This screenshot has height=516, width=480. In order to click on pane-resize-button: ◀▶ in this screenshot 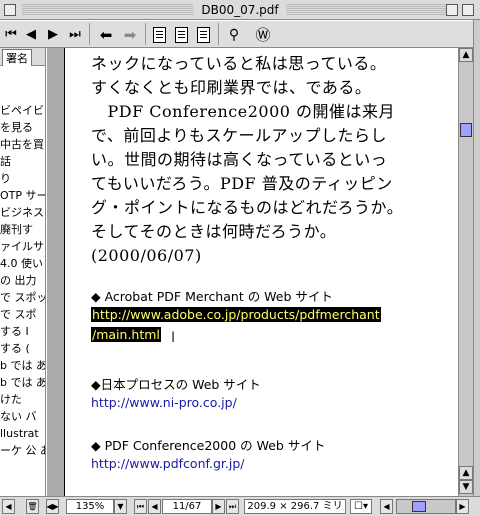, I will do `click(52, 506)`.